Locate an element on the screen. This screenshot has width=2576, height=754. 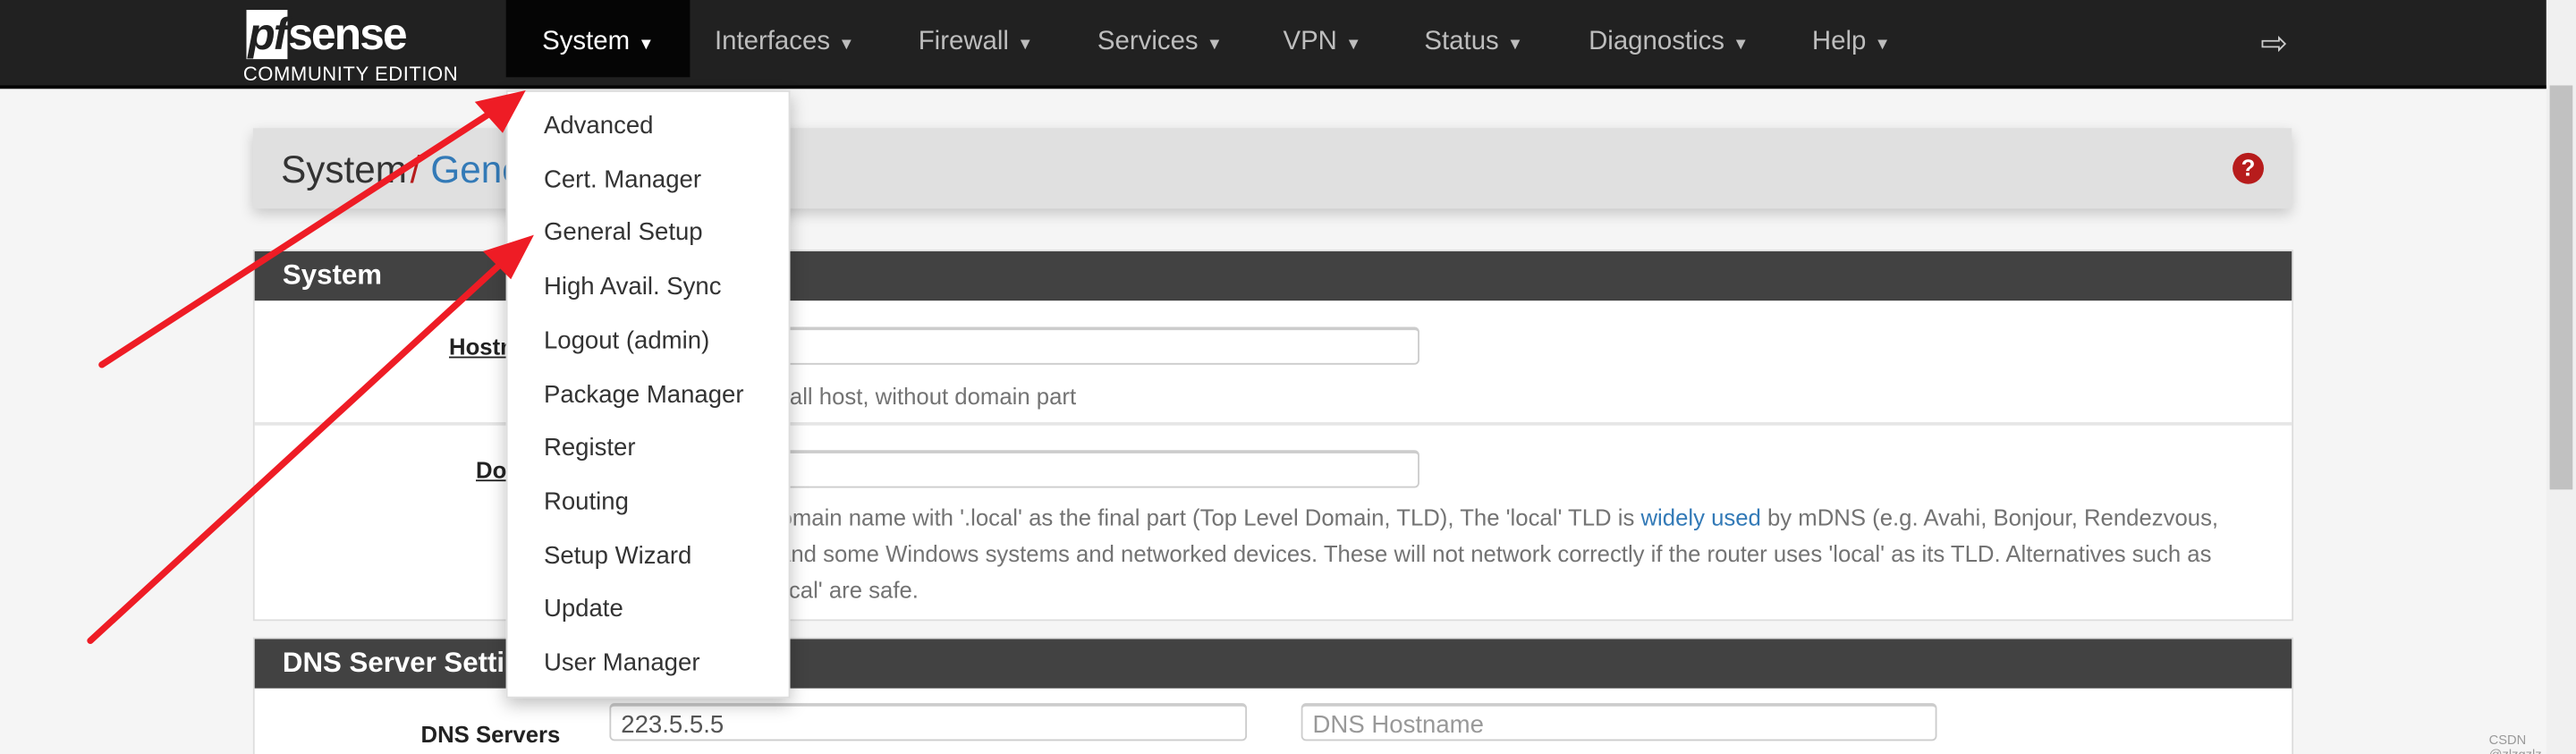
annotation-arrows is located at coordinates (310, 367).